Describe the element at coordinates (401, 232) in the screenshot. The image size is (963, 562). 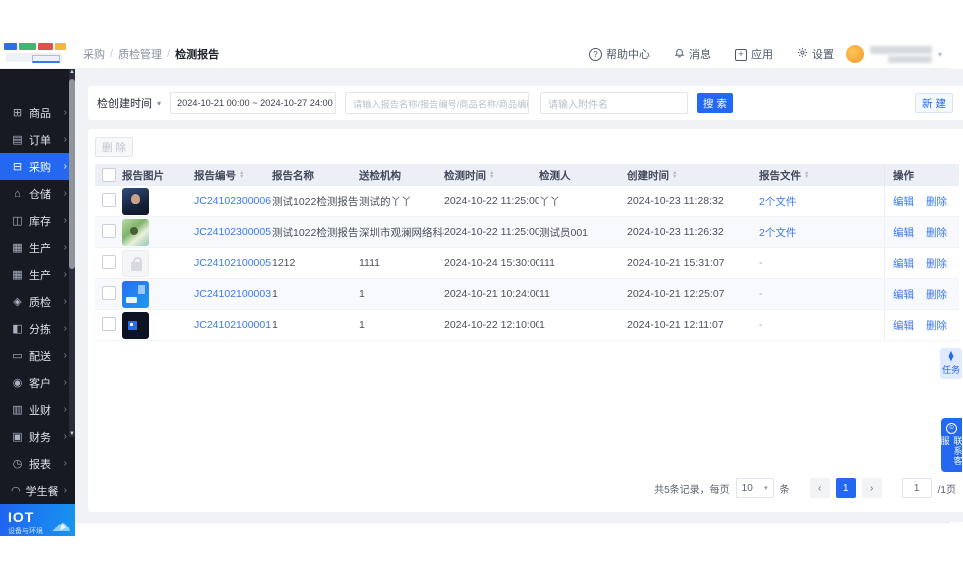
I see `inspection-org-cell: 深圳市观澜网络科技` at that location.